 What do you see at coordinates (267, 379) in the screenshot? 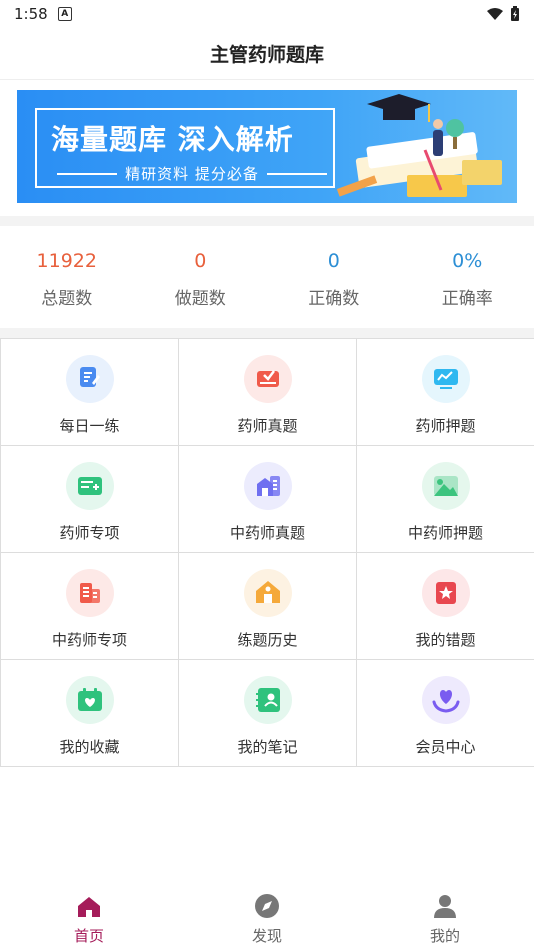
I see `envelope-icon` at bounding box center [267, 379].